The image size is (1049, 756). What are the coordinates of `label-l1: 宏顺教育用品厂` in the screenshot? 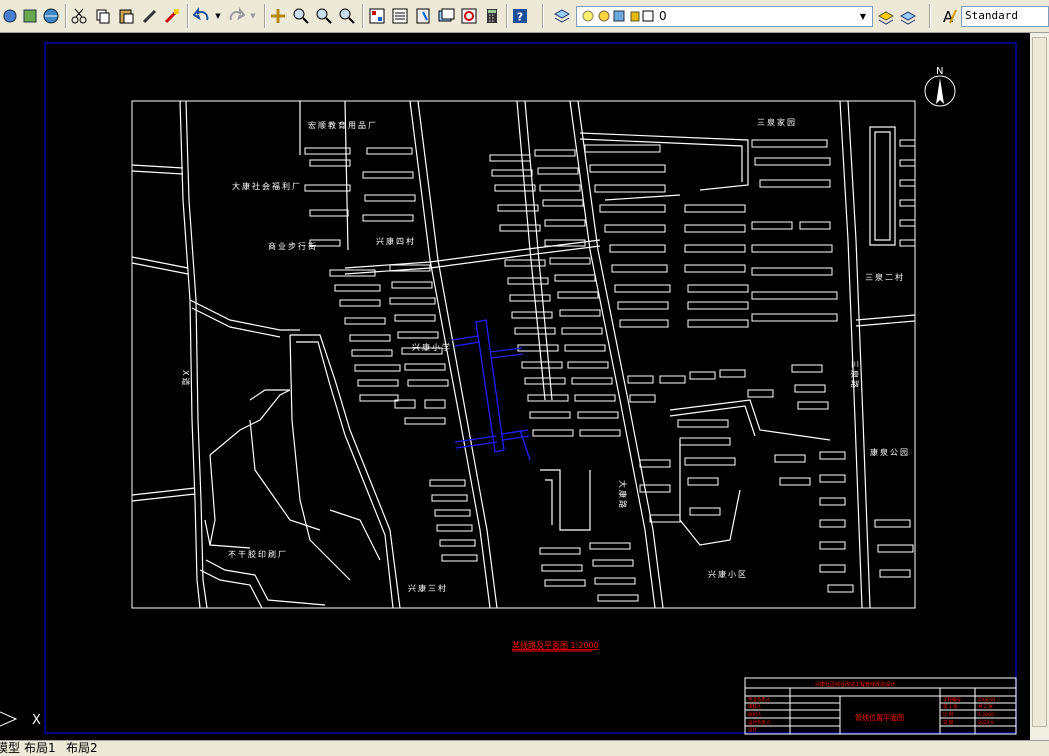 It's located at (343, 125).